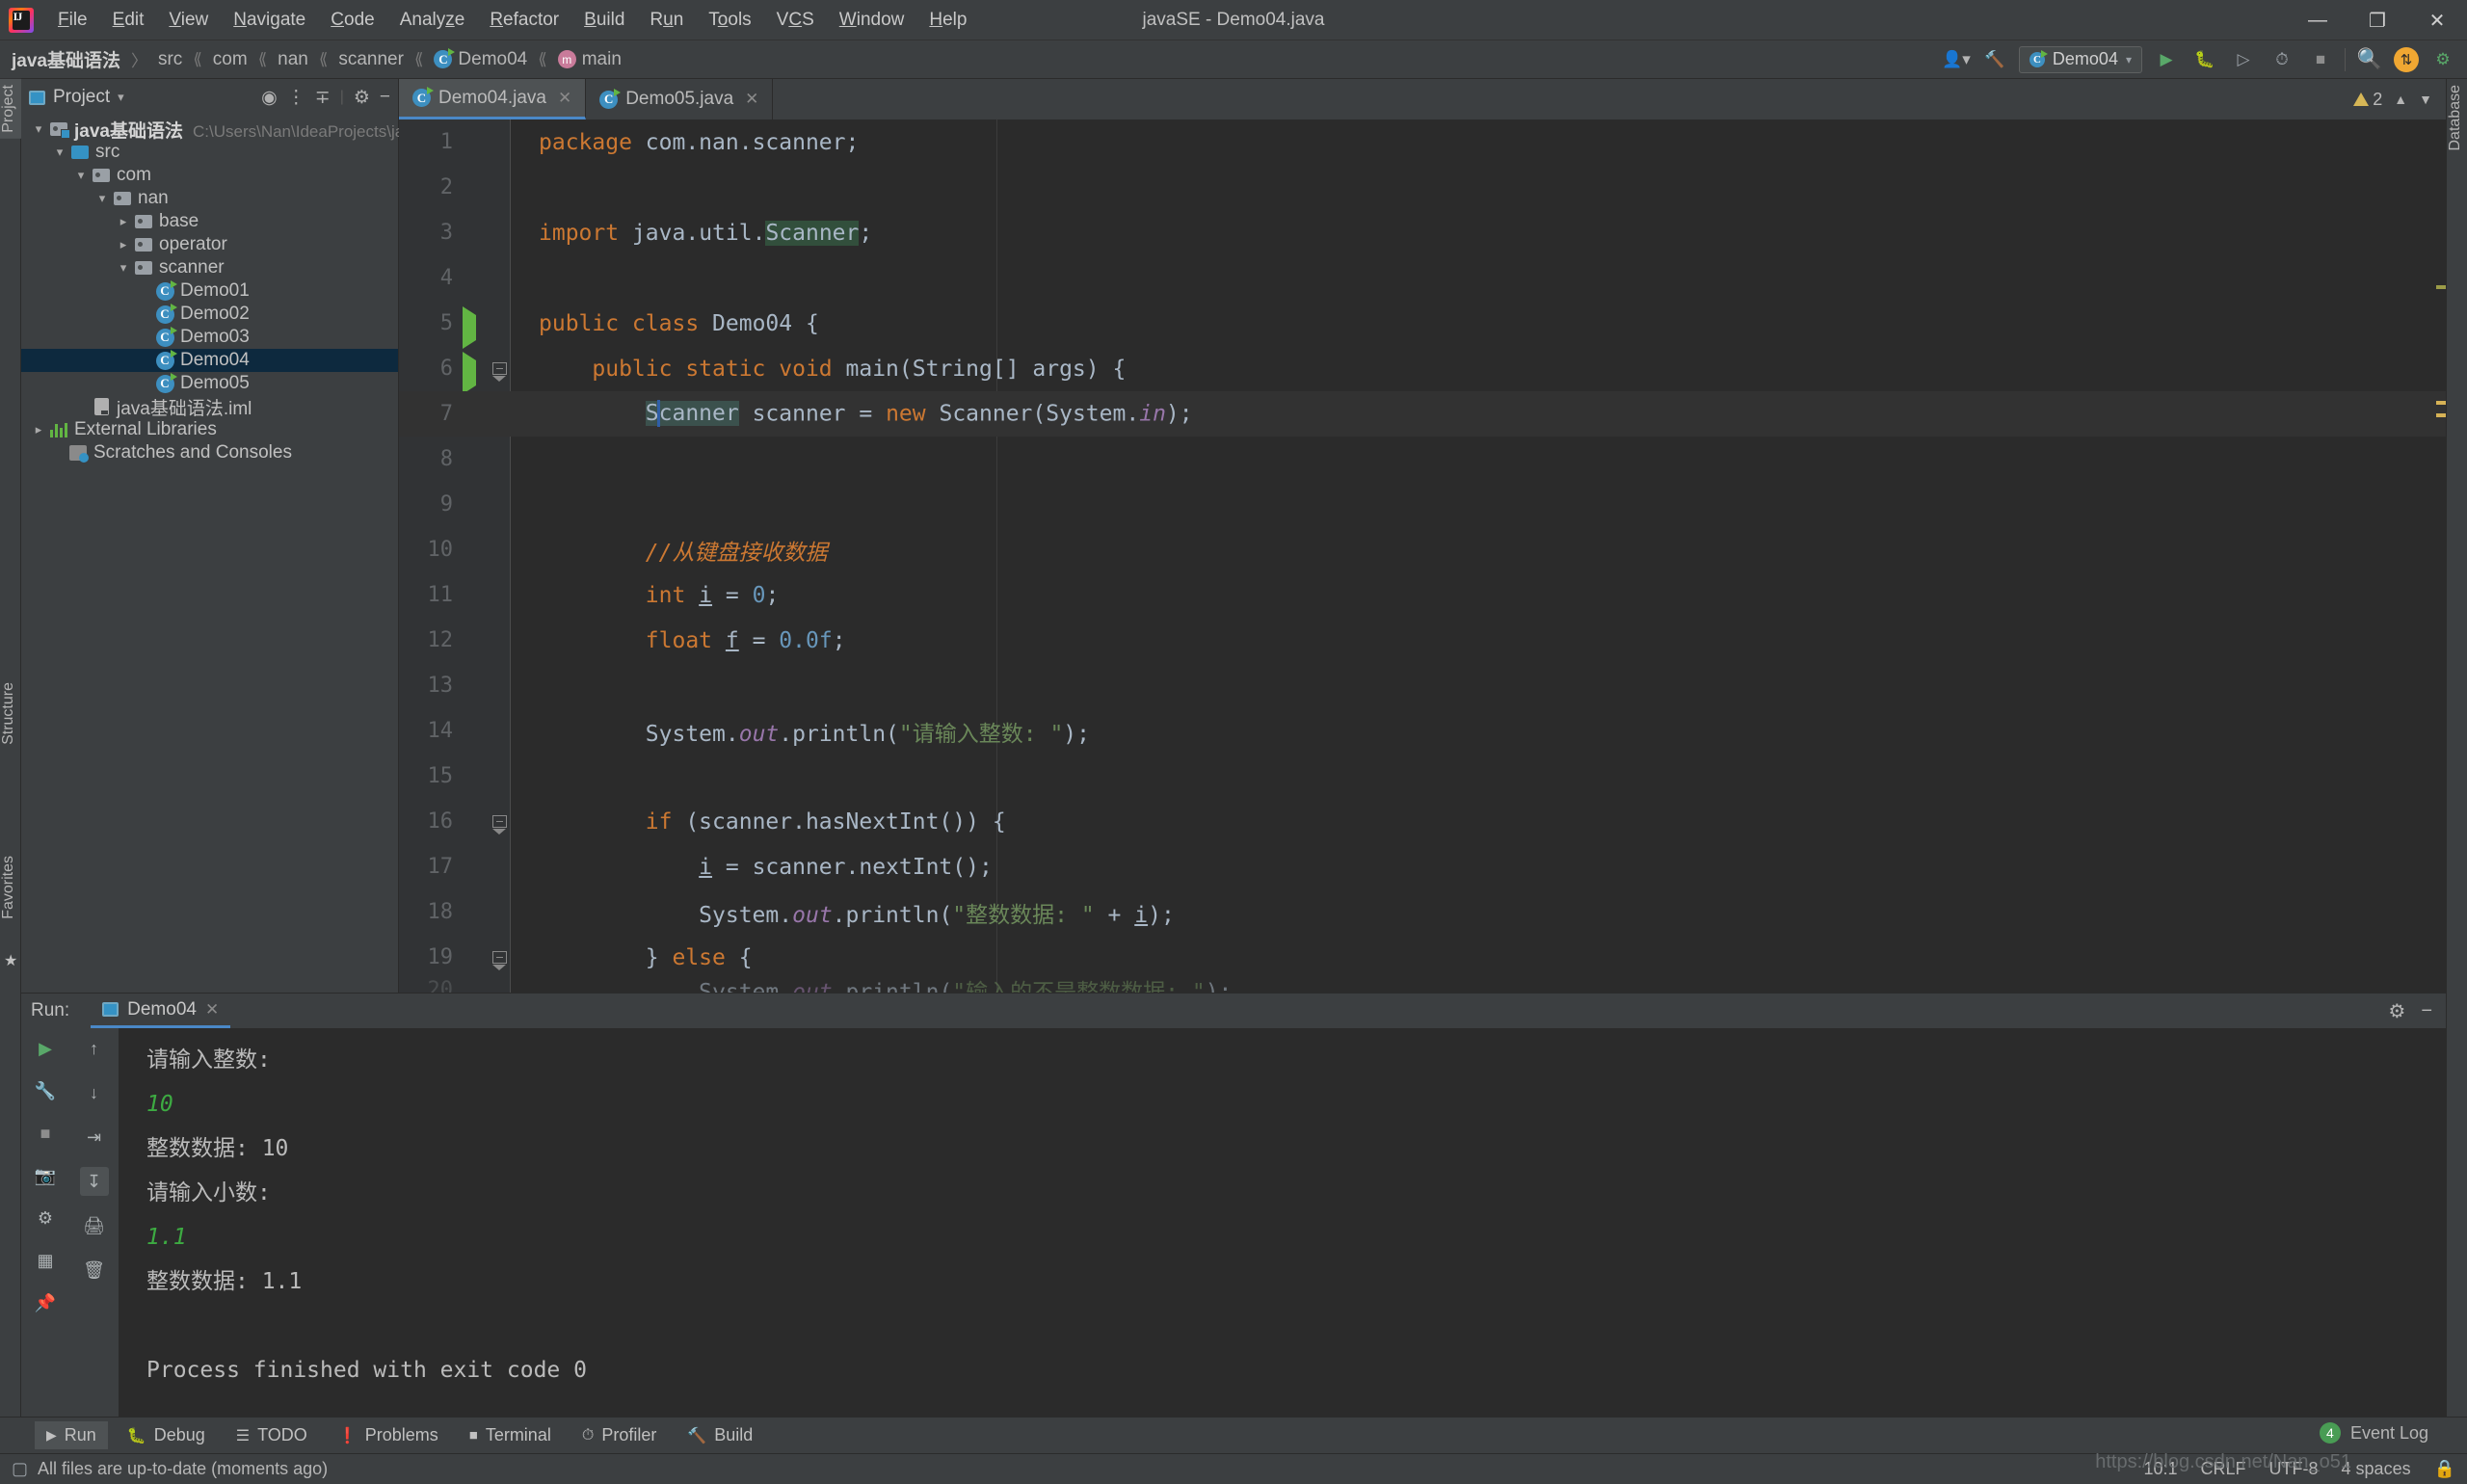  Describe the element at coordinates (2204, 59) in the screenshot. I see `debug-icon: 🐛` at that location.